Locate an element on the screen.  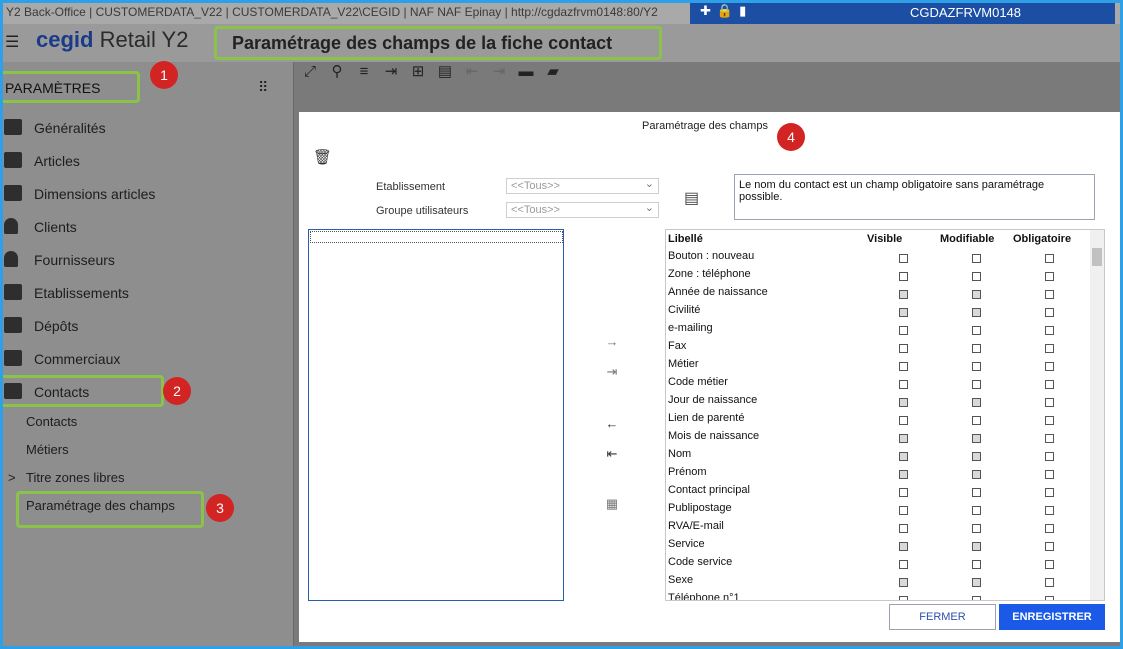
expand-icon: ⤢ is located at coordinates (310, 73).